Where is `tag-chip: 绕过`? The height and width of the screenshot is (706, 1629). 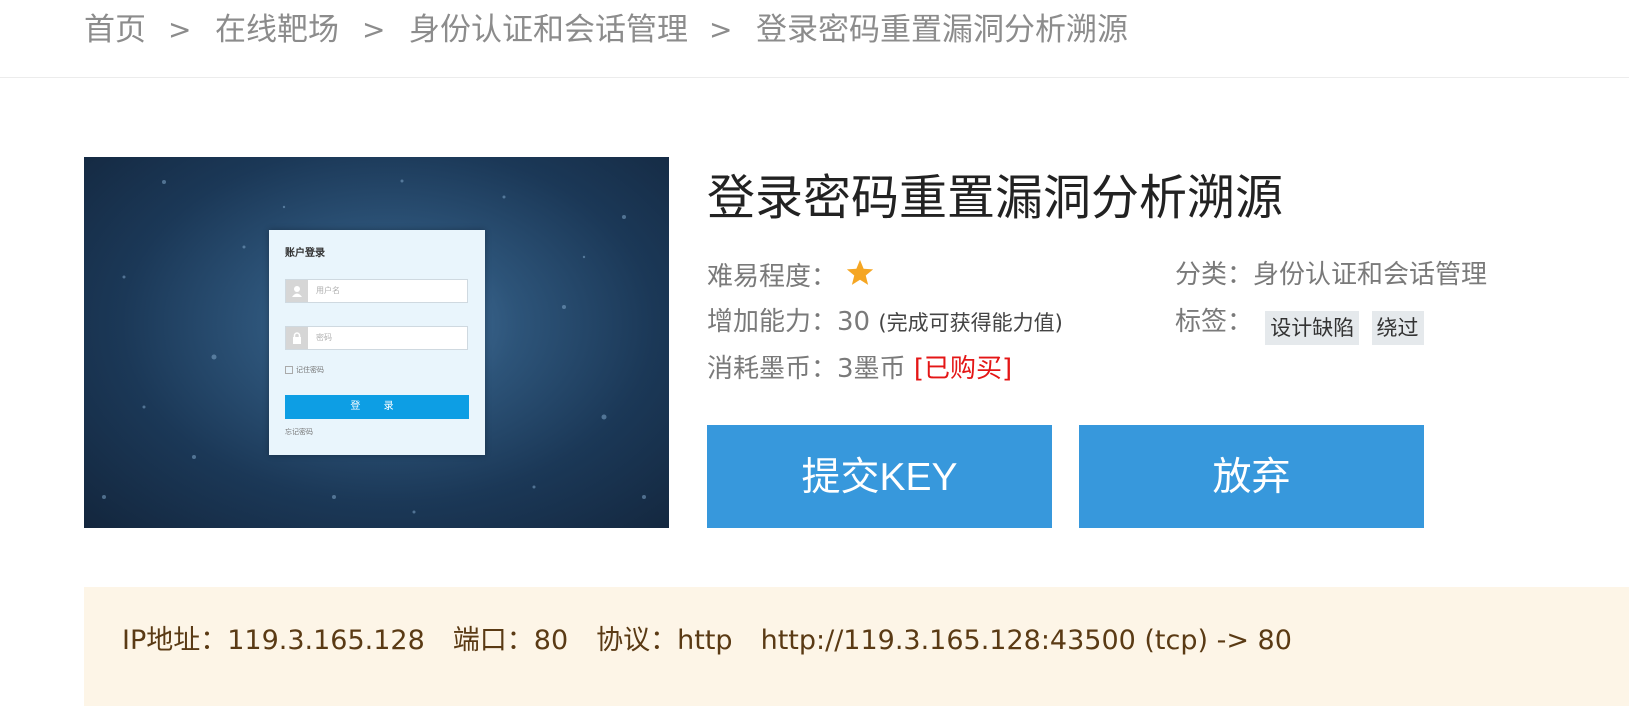
tag-chip: 绕过 is located at coordinates (1397, 328).